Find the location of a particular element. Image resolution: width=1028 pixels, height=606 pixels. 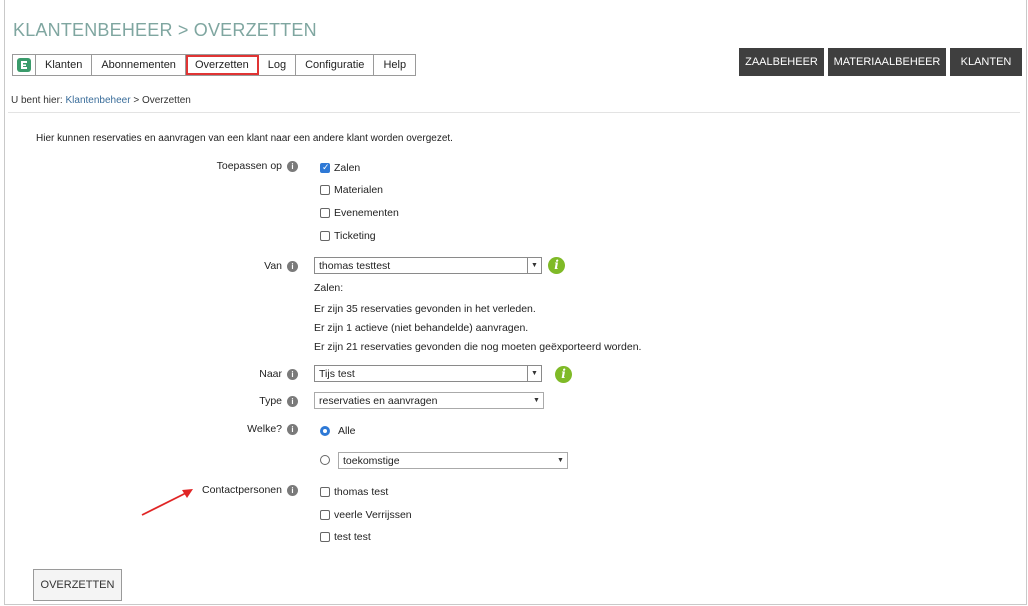

radio-toekomstige is located at coordinates (325, 460).